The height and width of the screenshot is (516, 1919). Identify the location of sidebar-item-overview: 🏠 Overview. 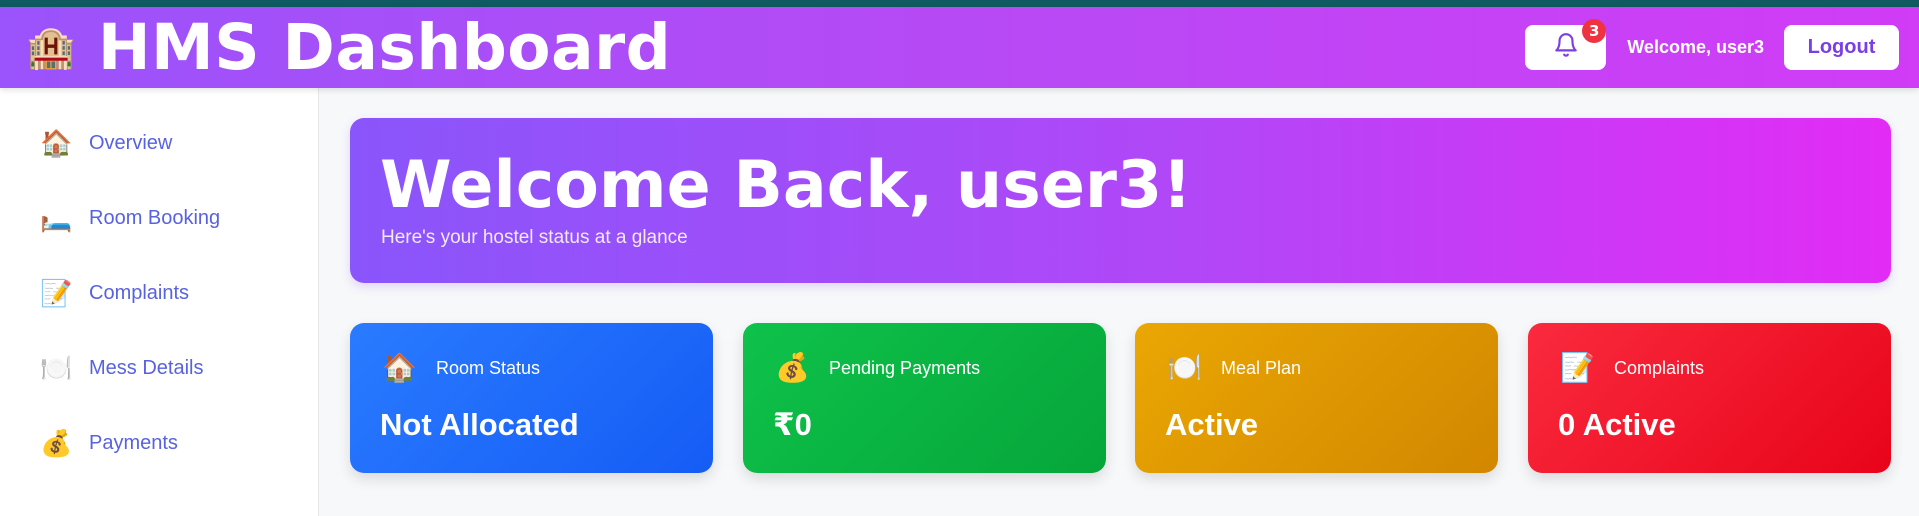
(106, 143).